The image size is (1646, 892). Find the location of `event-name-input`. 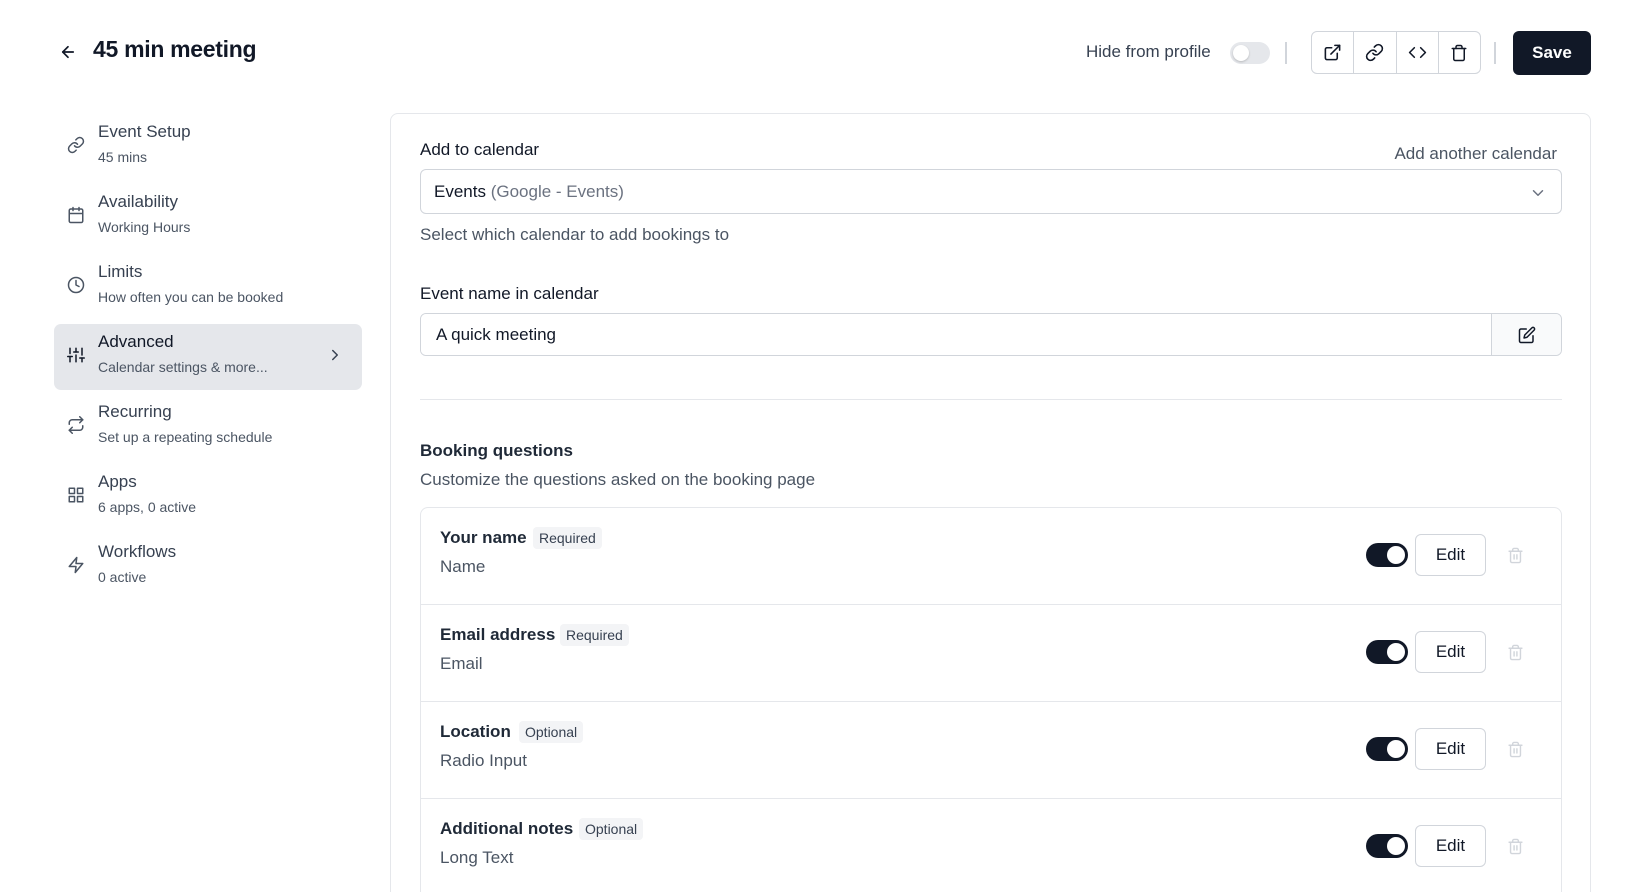

event-name-input is located at coordinates (956, 334).